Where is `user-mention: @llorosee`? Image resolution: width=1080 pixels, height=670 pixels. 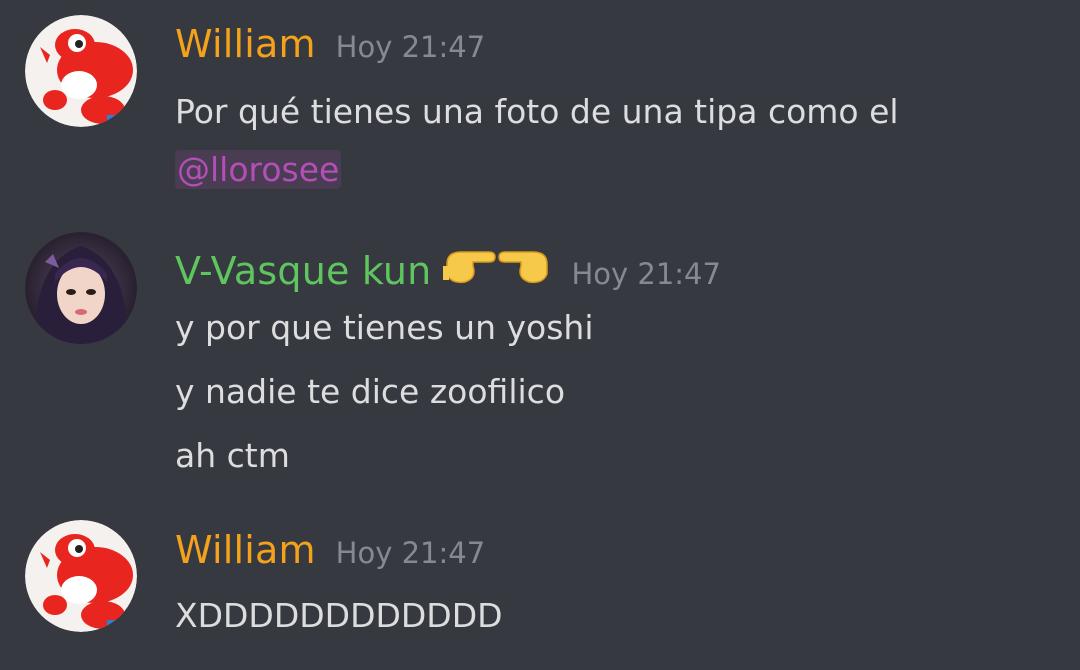 user-mention: @llorosee is located at coordinates (258, 169).